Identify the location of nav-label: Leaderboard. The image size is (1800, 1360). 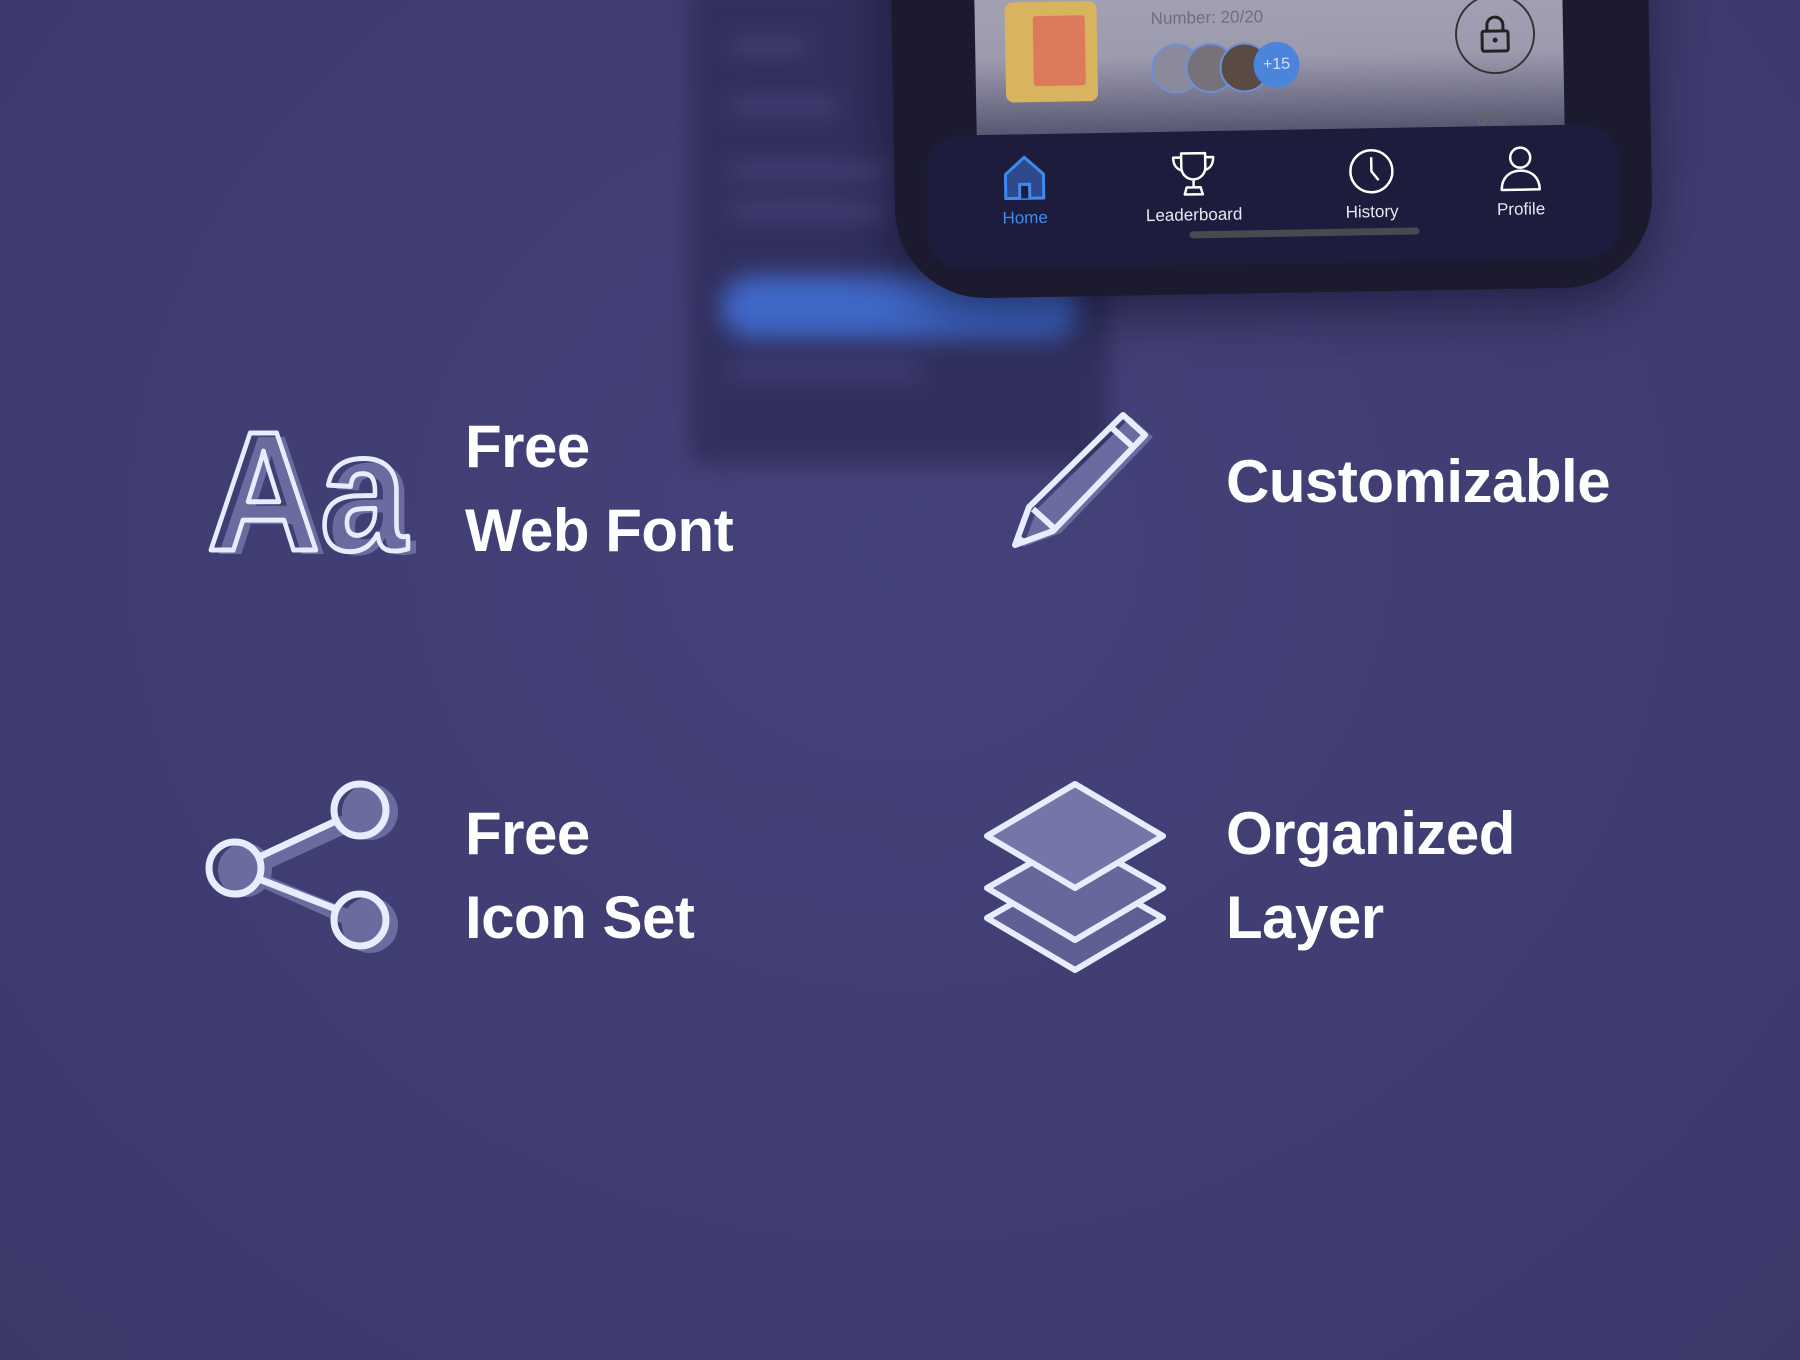
(1194, 215).